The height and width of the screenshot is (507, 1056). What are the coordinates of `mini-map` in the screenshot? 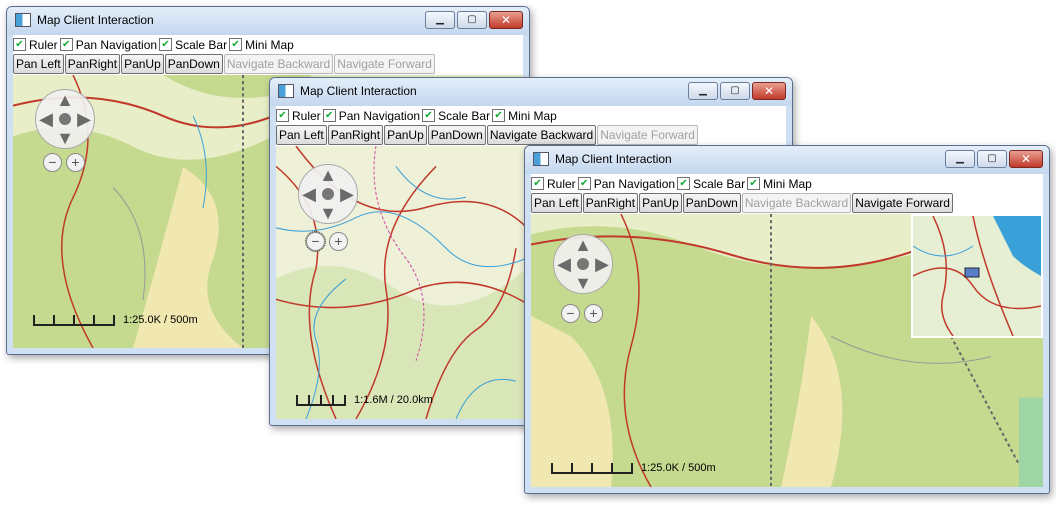 It's located at (977, 276).